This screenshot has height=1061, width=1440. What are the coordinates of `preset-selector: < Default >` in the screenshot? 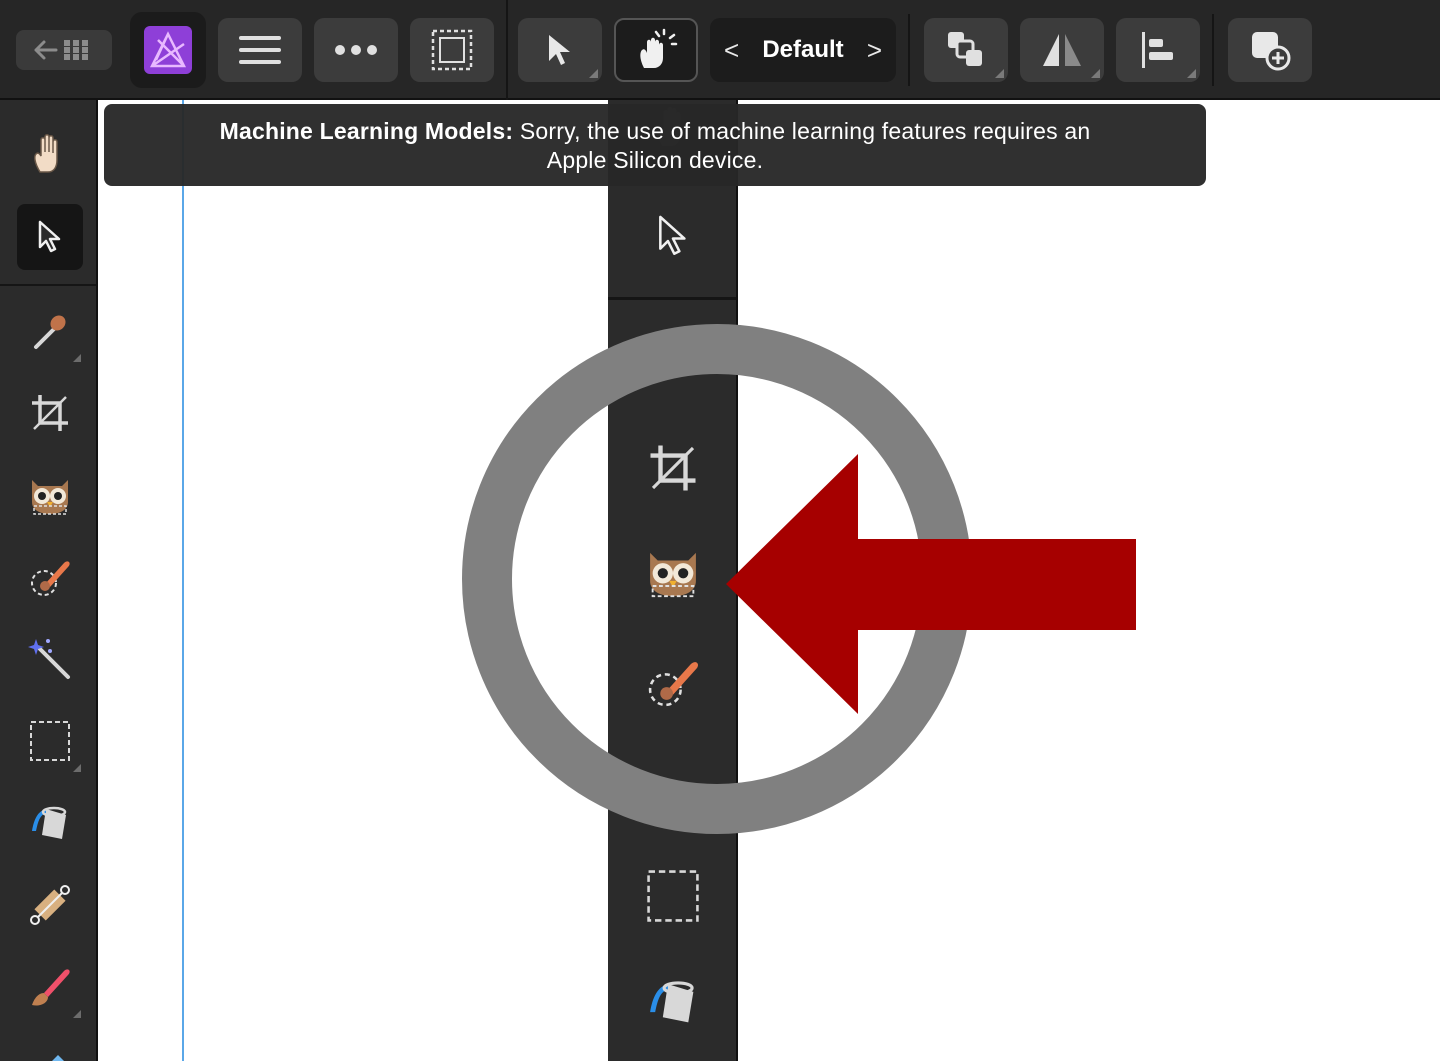 It's located at (803, 50).